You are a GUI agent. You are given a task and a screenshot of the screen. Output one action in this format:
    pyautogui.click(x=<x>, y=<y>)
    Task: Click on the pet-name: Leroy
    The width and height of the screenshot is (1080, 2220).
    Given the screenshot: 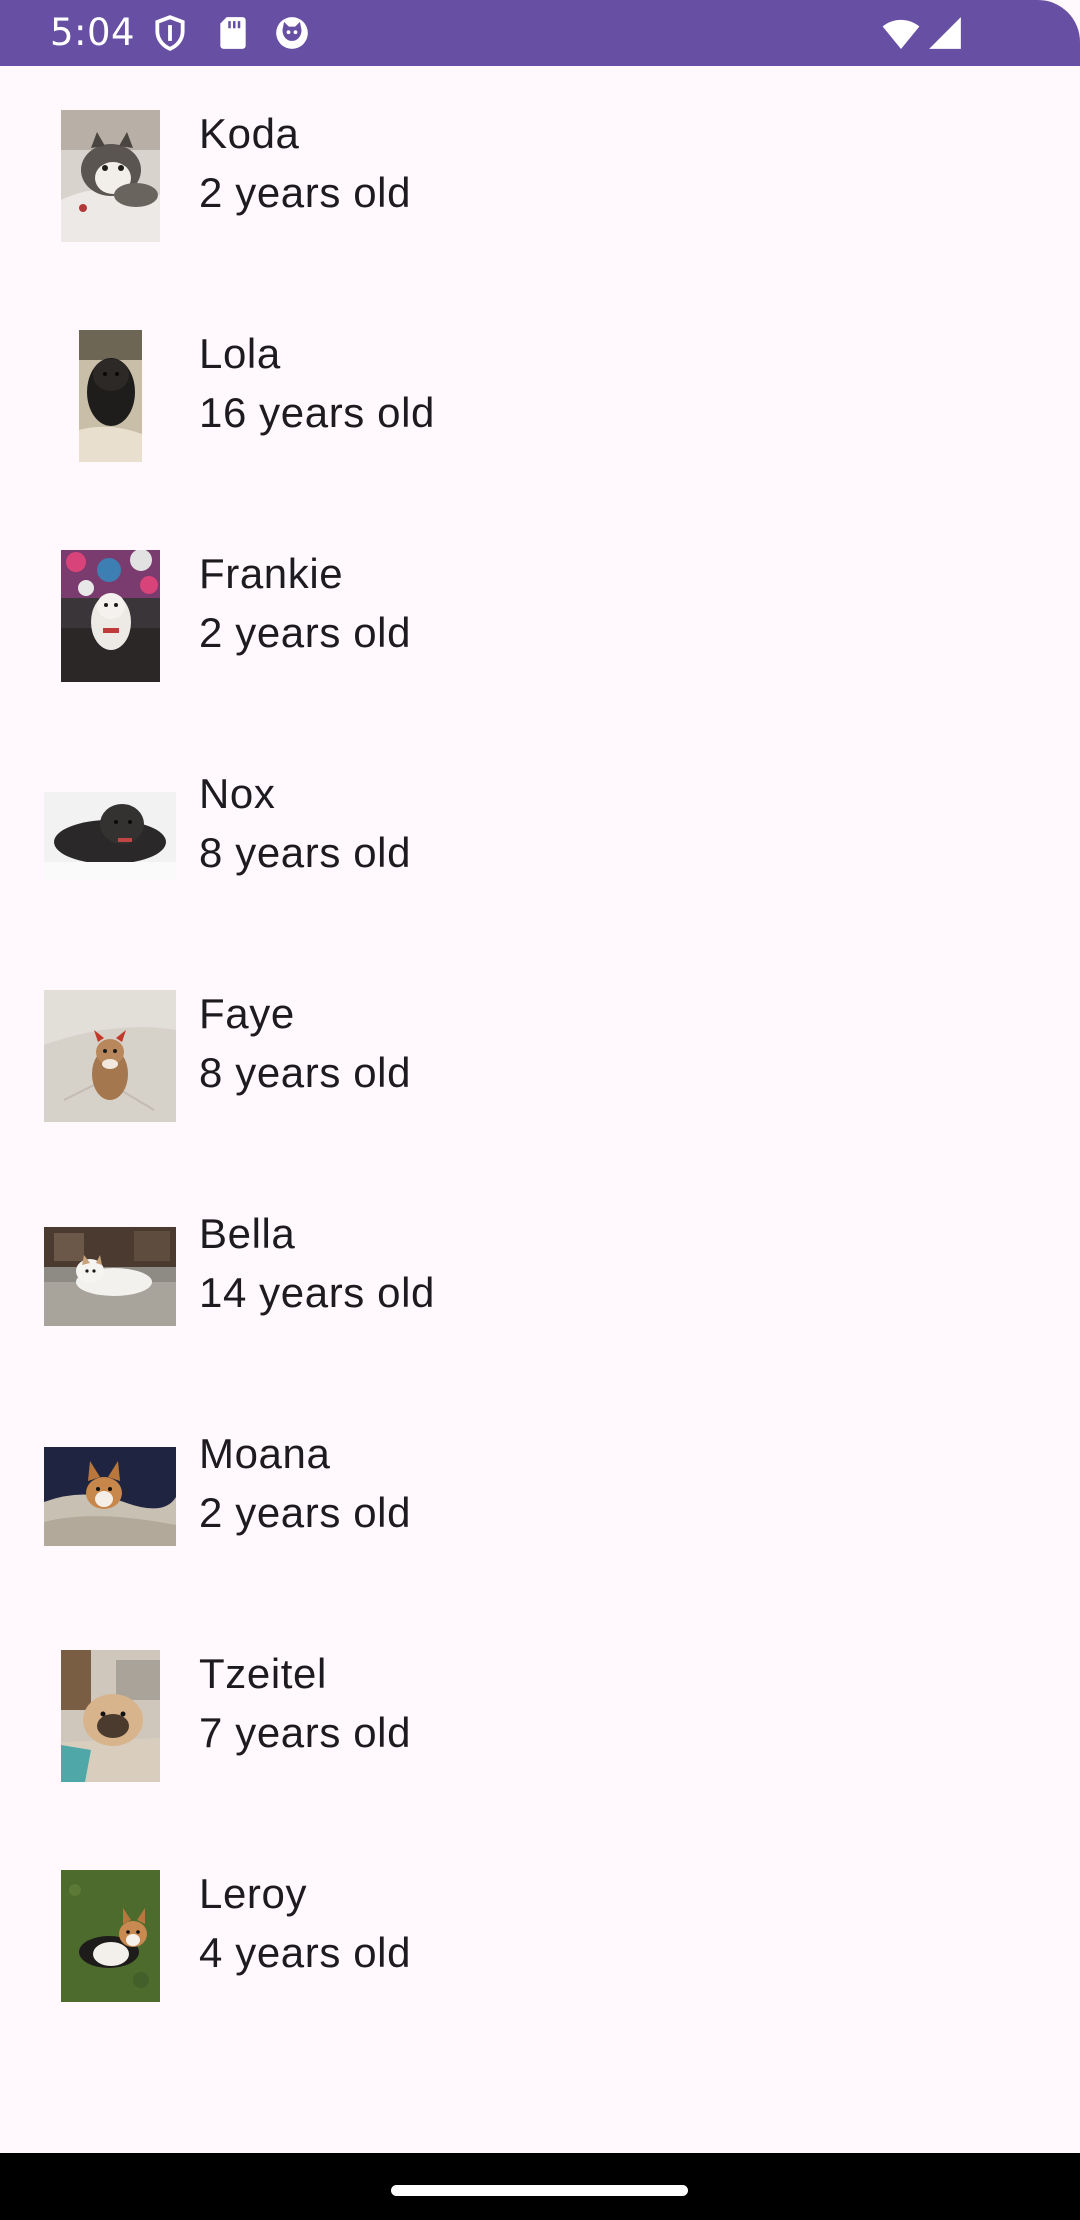 What is the action you would take?
    pyautogui.click(x=253, y=1893)
    